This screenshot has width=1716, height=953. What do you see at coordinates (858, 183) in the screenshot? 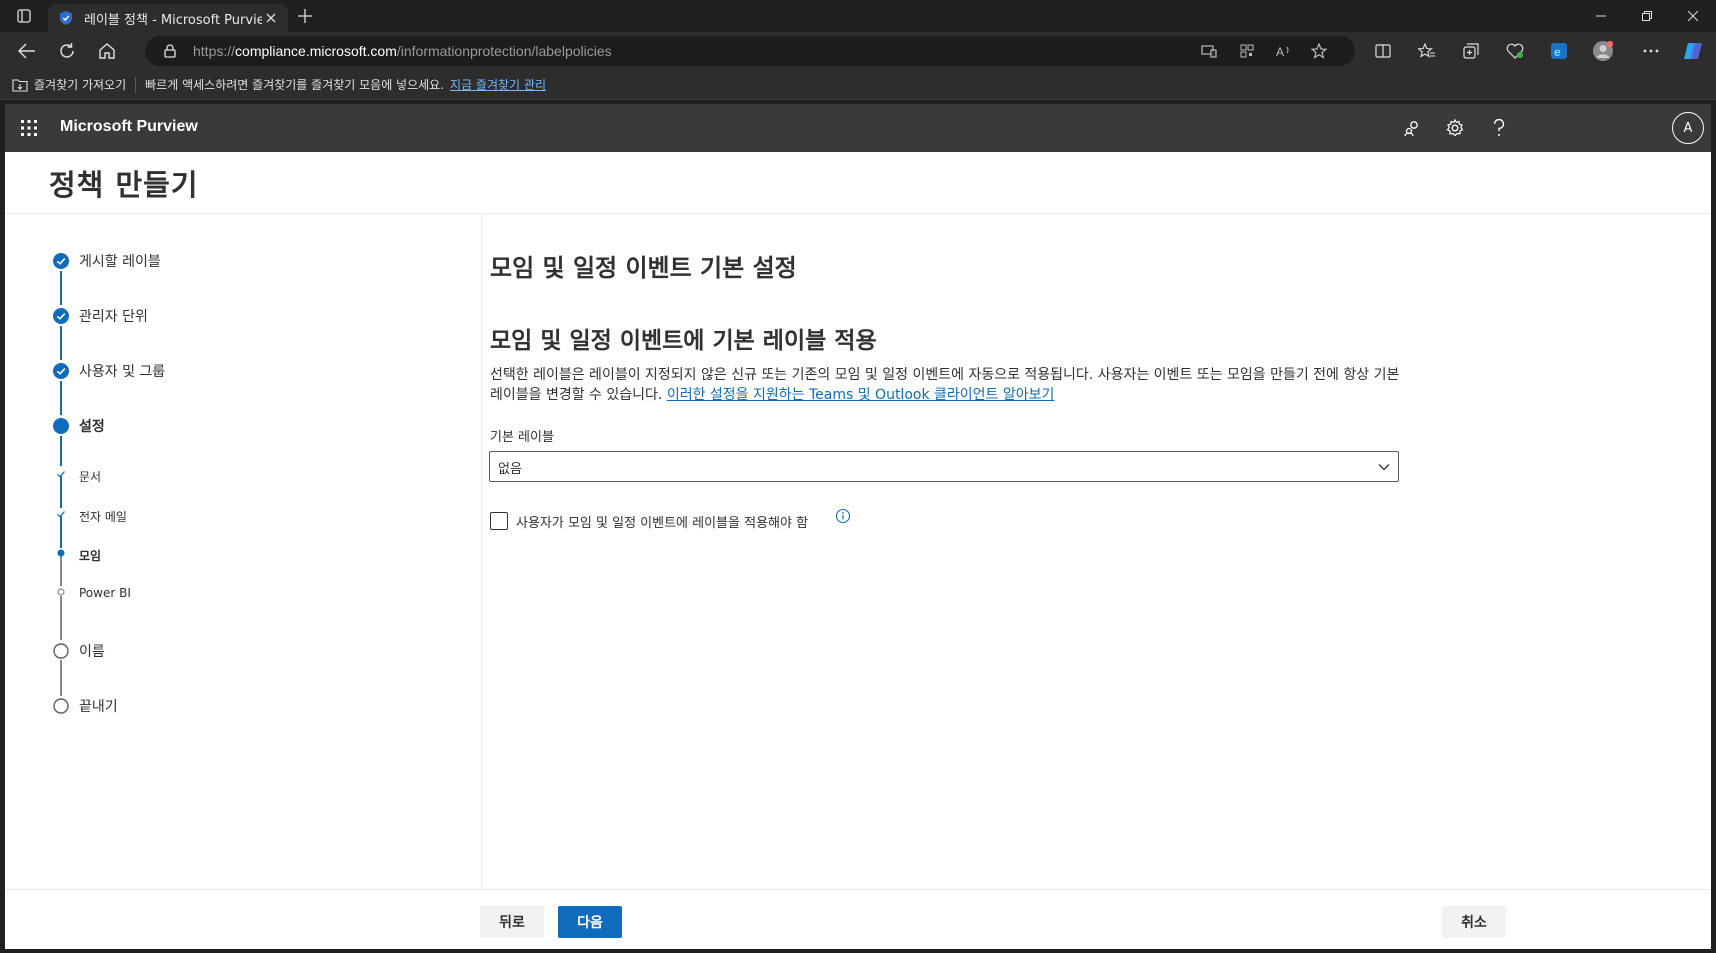
I see `page-header: 정책 만들기` at bounding box center [858, 183].